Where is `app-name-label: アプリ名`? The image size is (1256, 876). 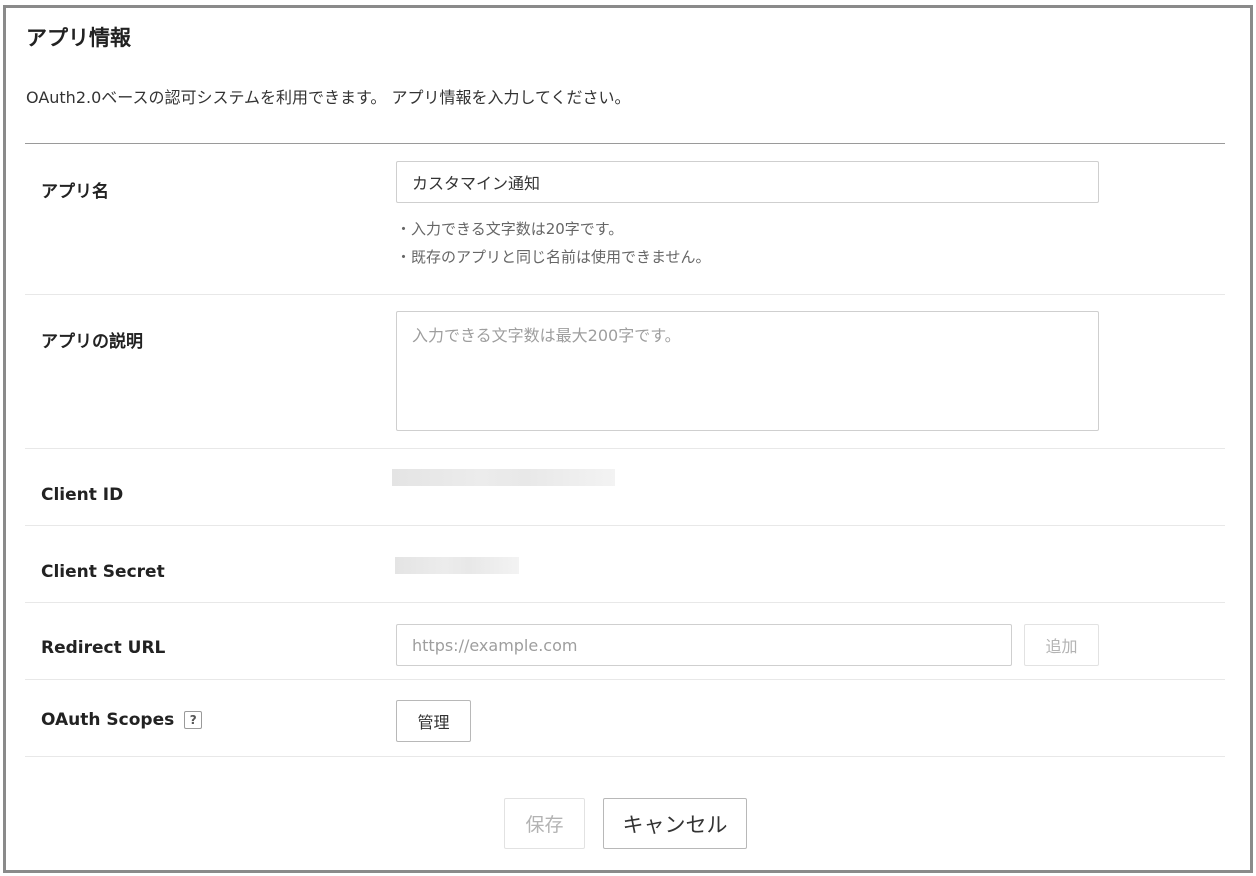 app-name-label: アプリ名 is located at coordinates (75, 192).